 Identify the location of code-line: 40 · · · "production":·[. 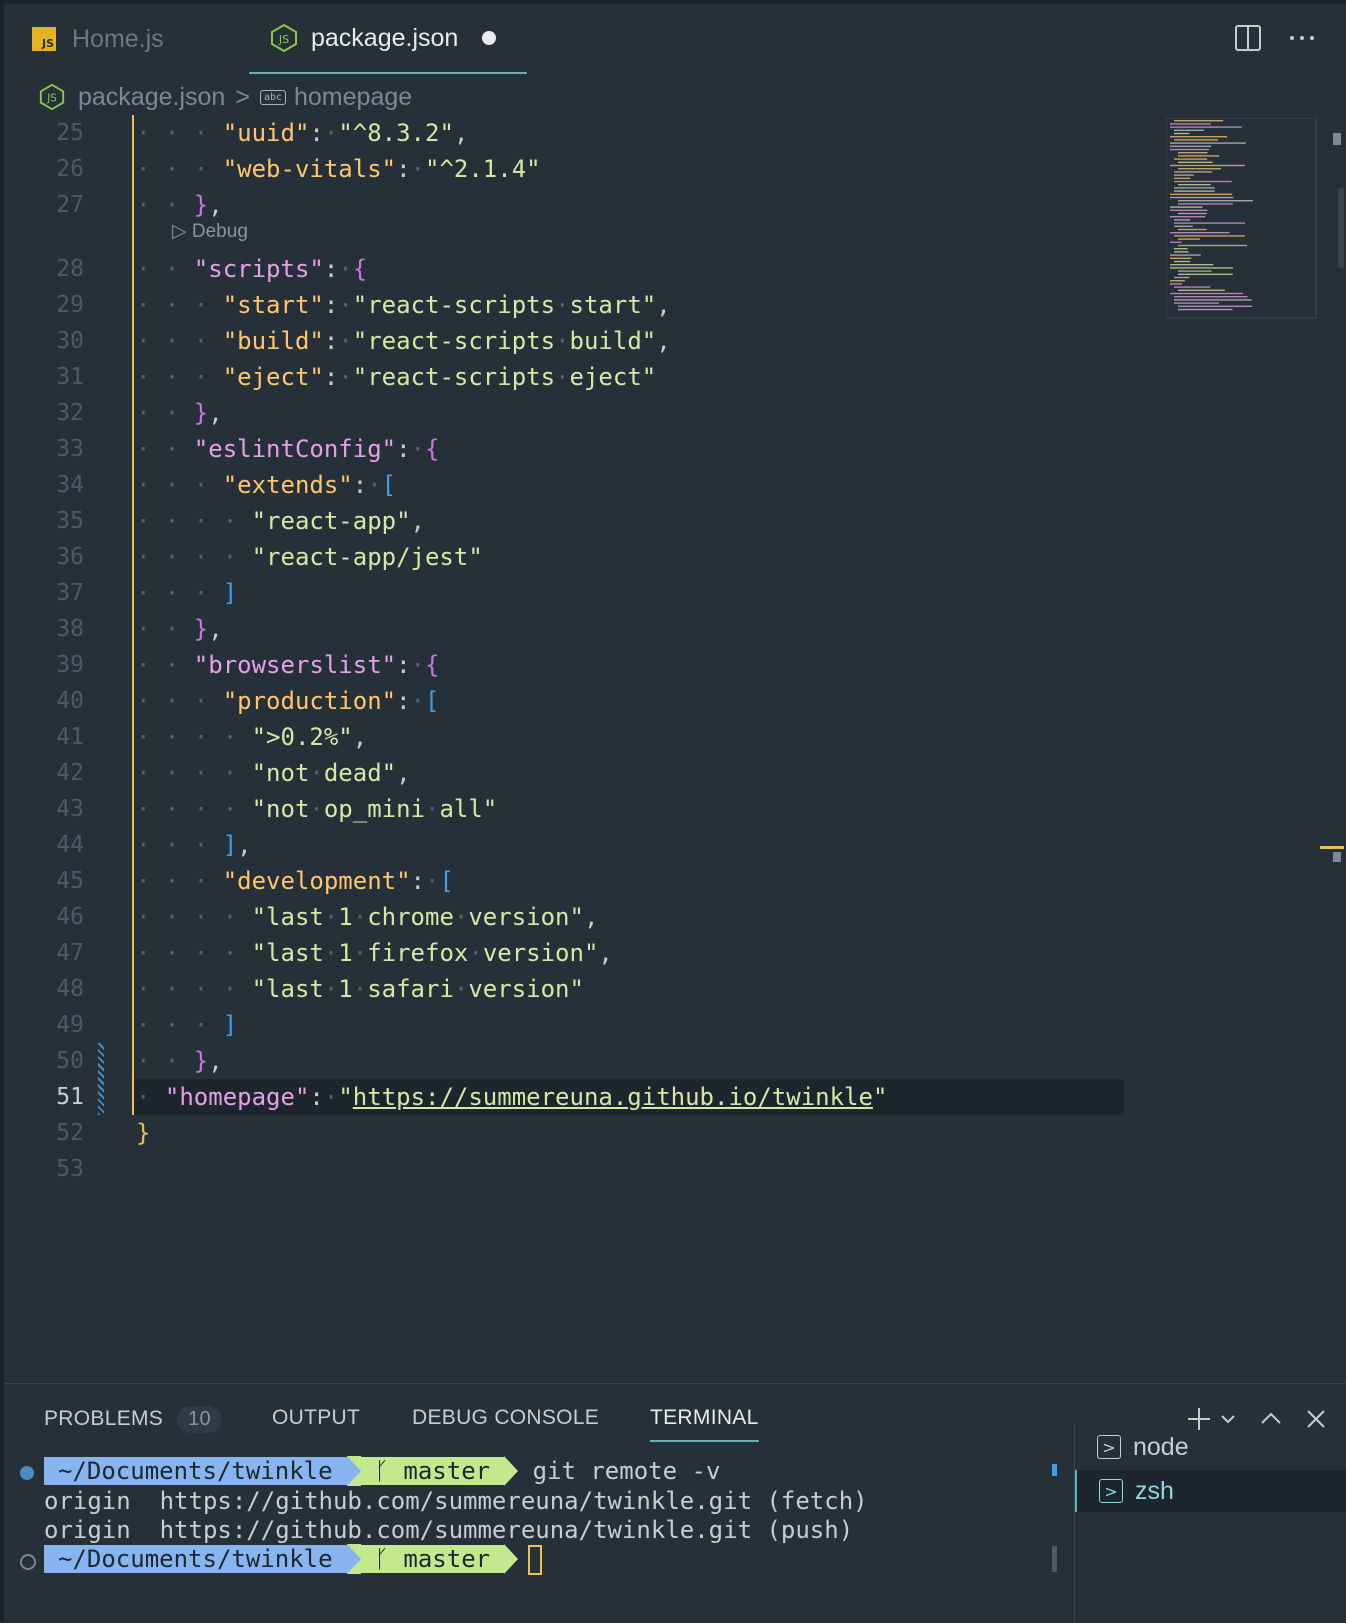
(584, 701).